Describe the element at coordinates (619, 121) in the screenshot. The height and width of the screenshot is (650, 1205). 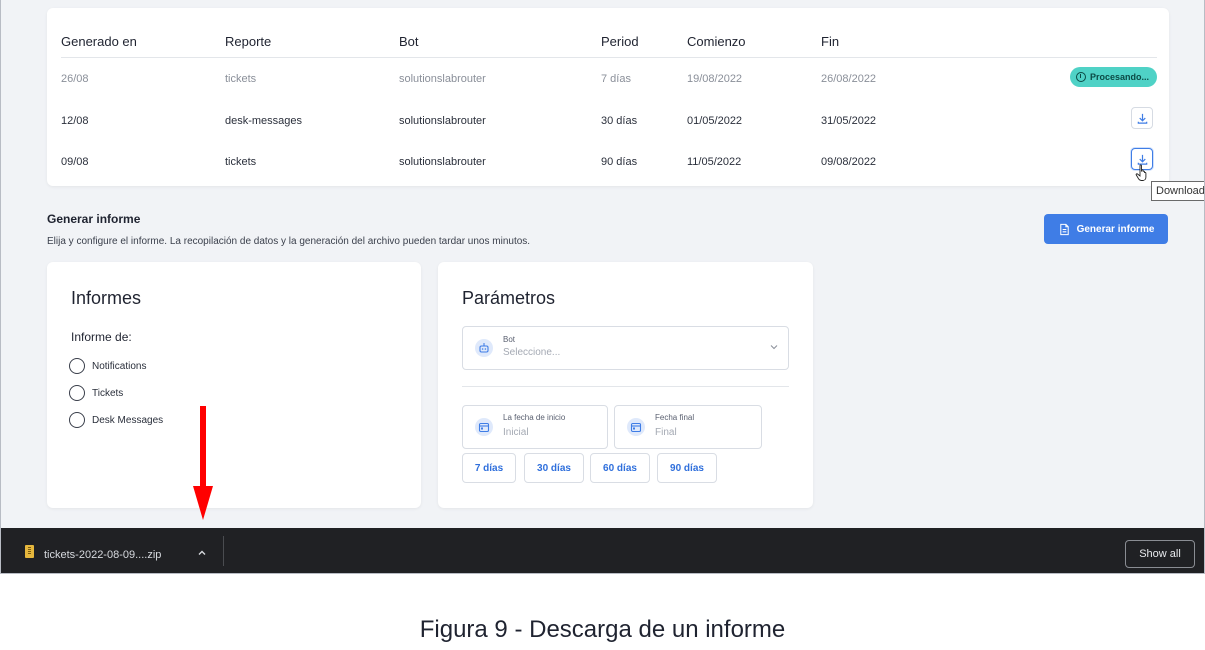
I see `cell-period: 30 días` at that location.